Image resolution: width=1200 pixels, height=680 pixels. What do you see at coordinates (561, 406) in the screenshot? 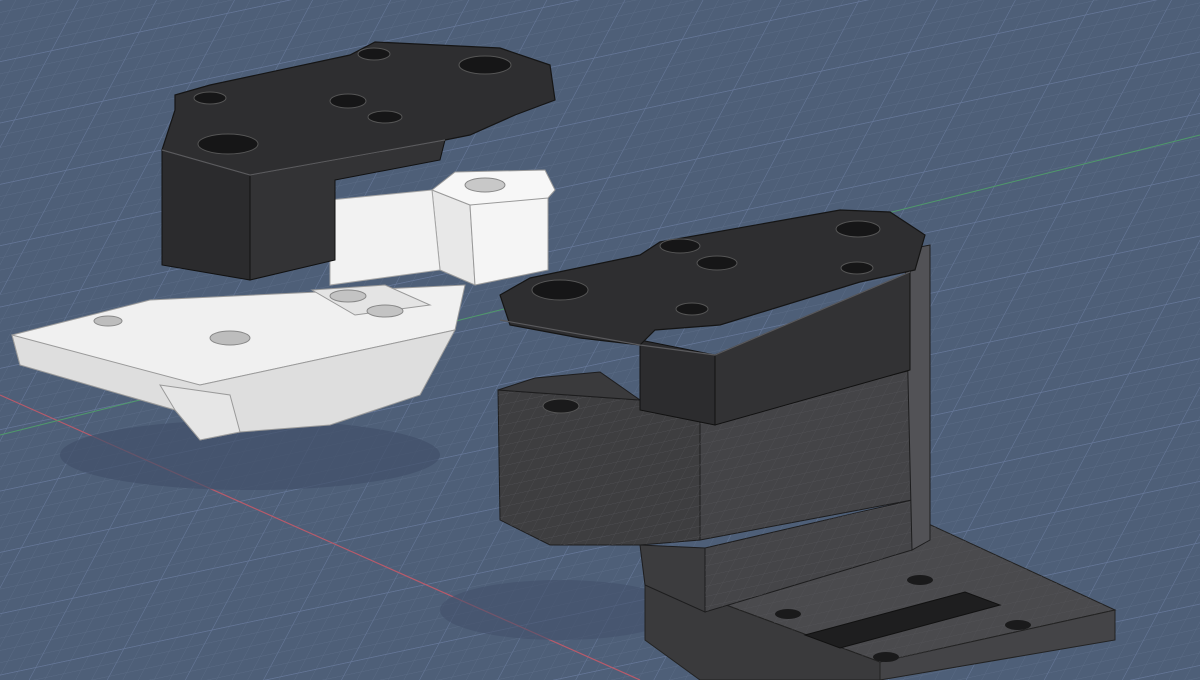
I see `right-lower-hole` at bounding box center [561, 406].